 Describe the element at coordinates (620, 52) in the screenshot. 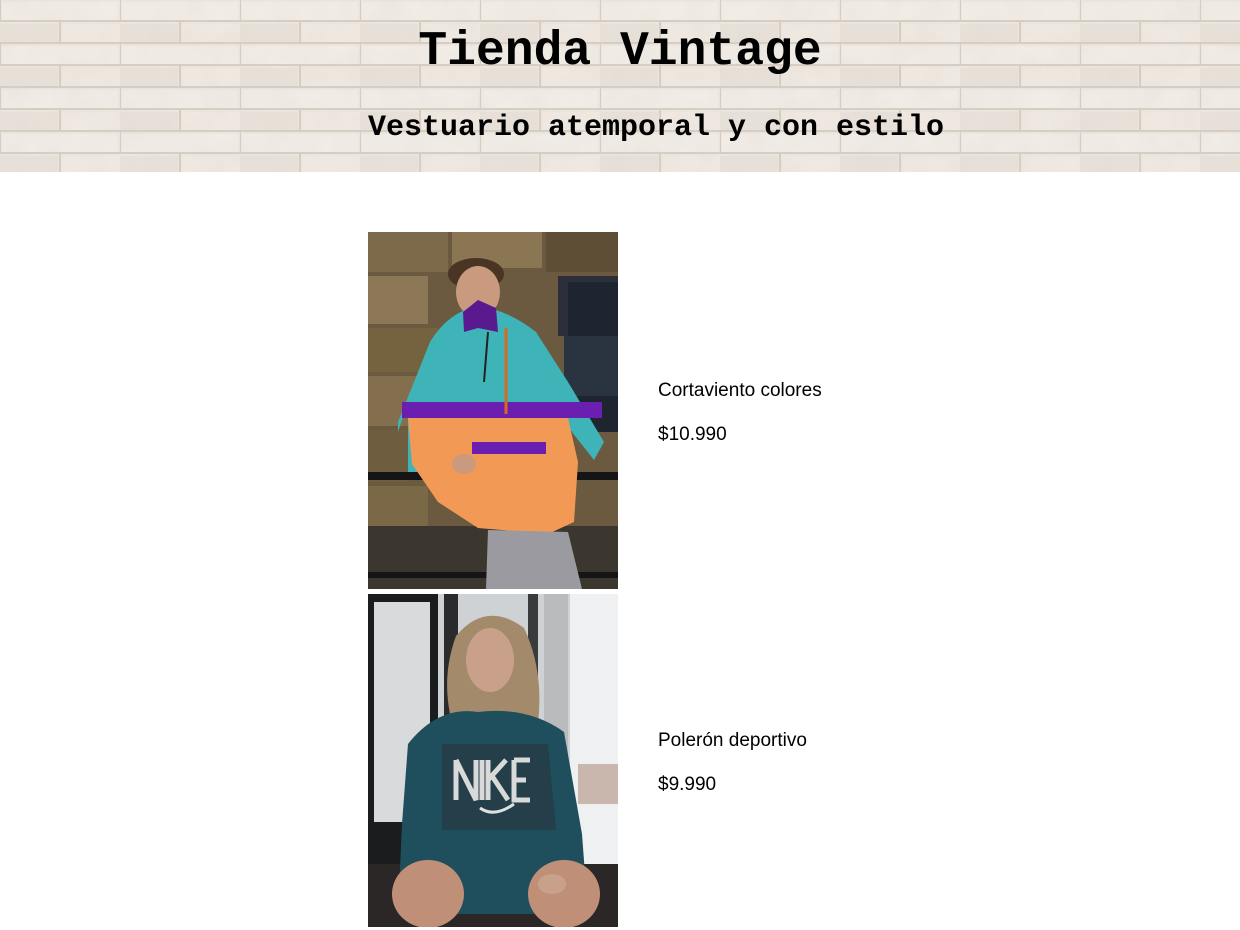

I see `page-title: Tienda Vintage` at that location.